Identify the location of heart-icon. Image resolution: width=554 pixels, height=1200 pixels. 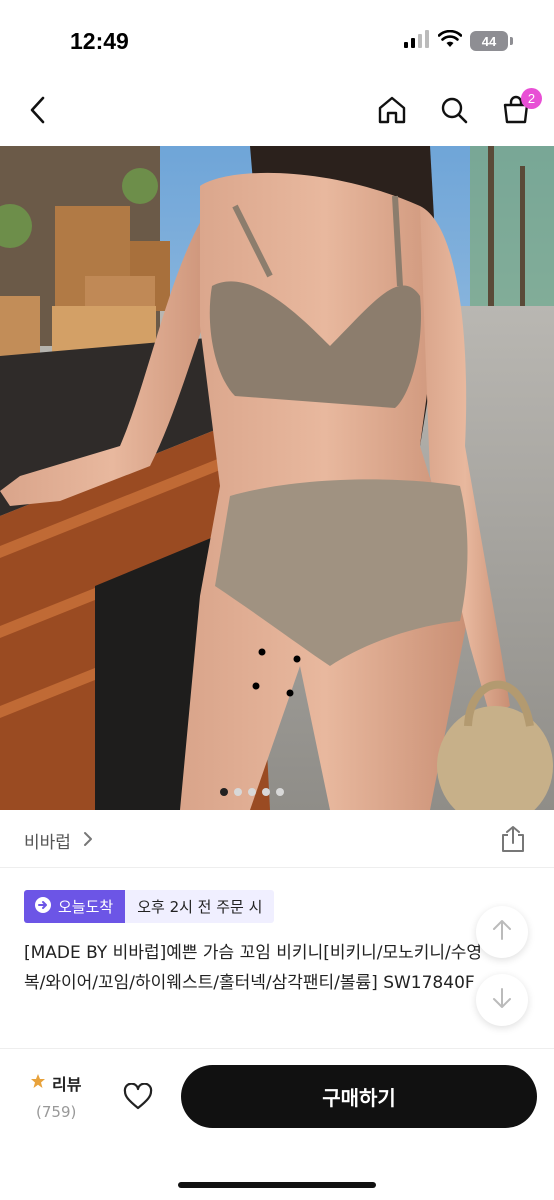
(138, 1098).